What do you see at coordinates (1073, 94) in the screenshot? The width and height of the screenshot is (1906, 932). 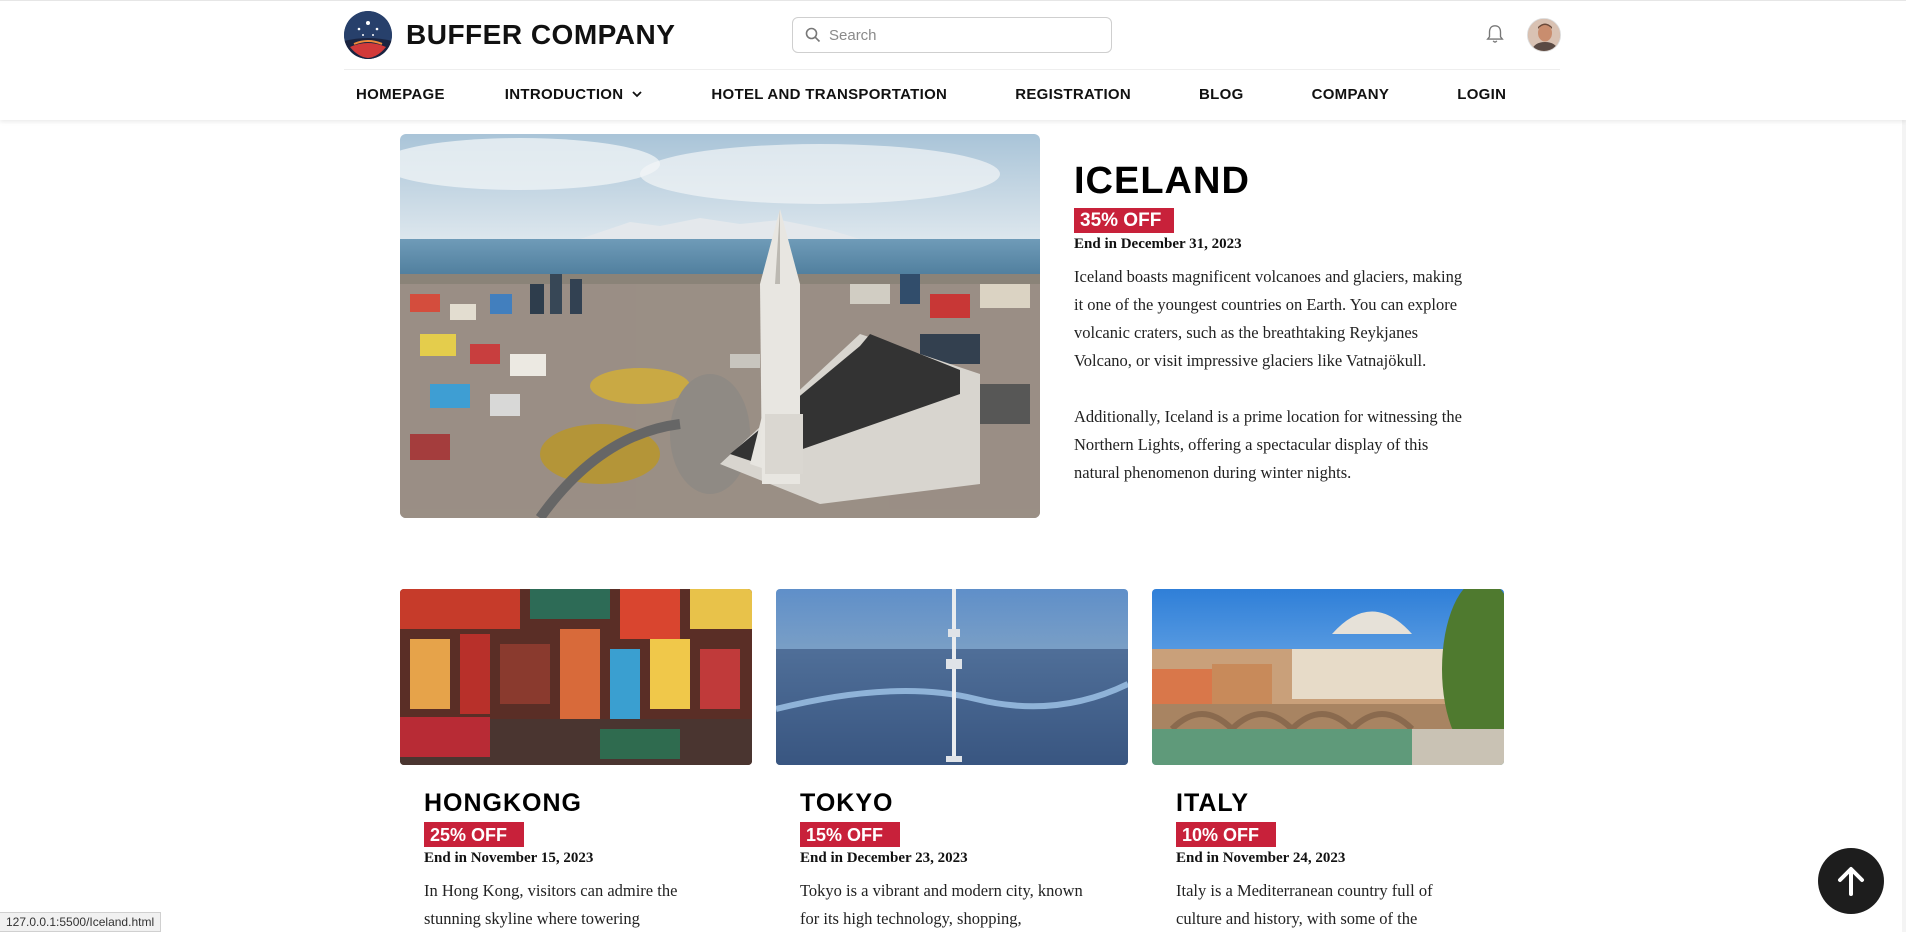 I see `nav-registration: REGISTRATION` at bounding box center [1073, 94].